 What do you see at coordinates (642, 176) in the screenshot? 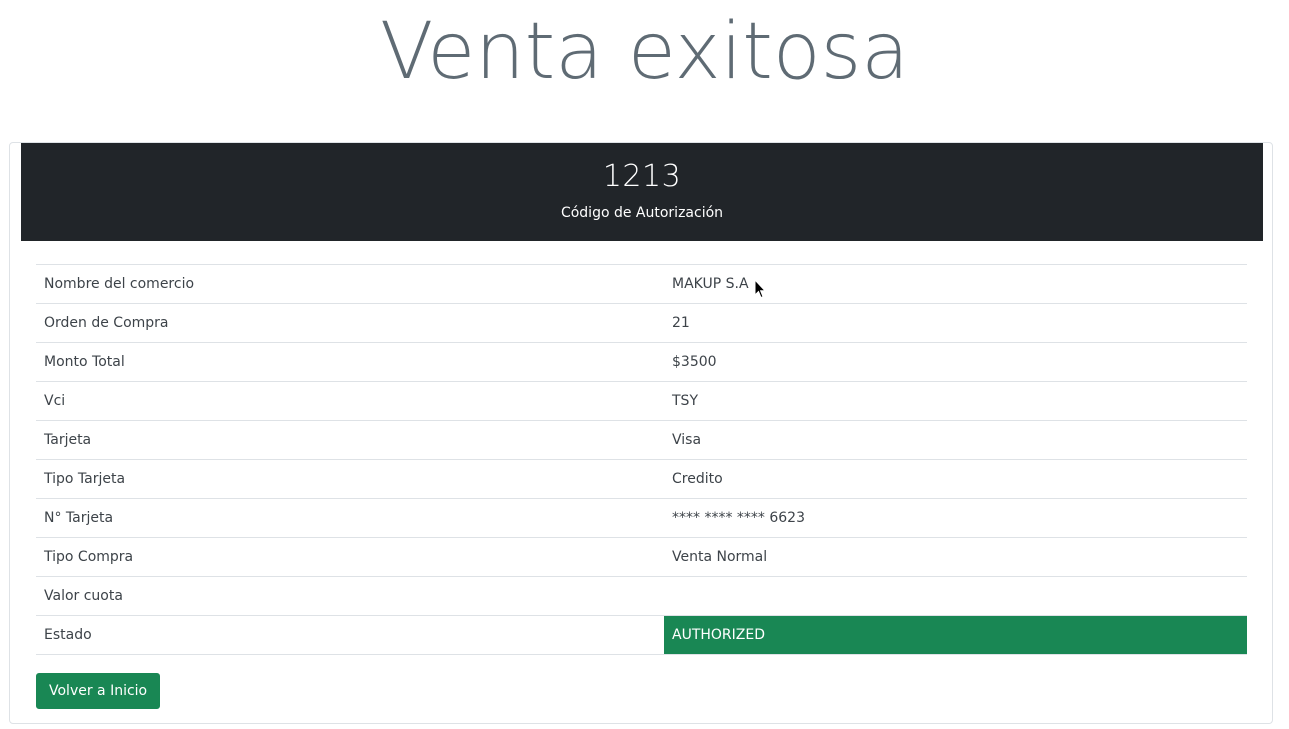
I see `authorization-code: 1213` at bounding box center [642, 176].